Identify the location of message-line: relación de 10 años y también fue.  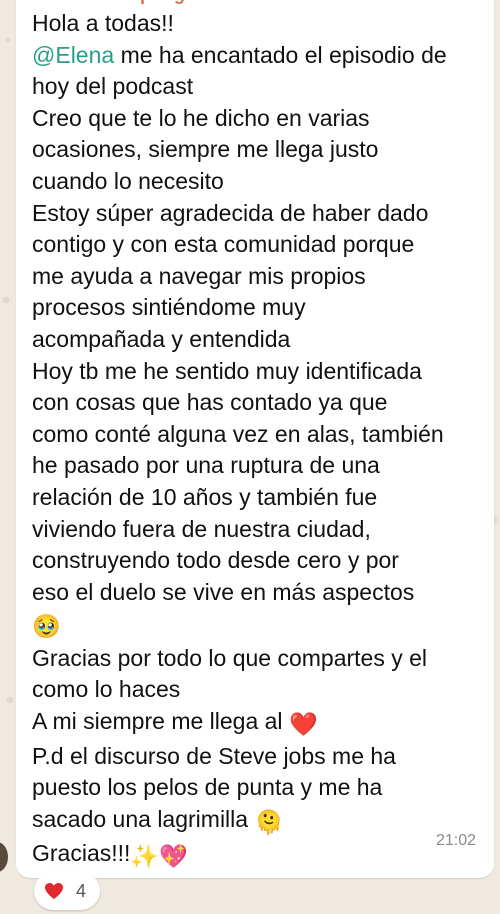
(205, 496).